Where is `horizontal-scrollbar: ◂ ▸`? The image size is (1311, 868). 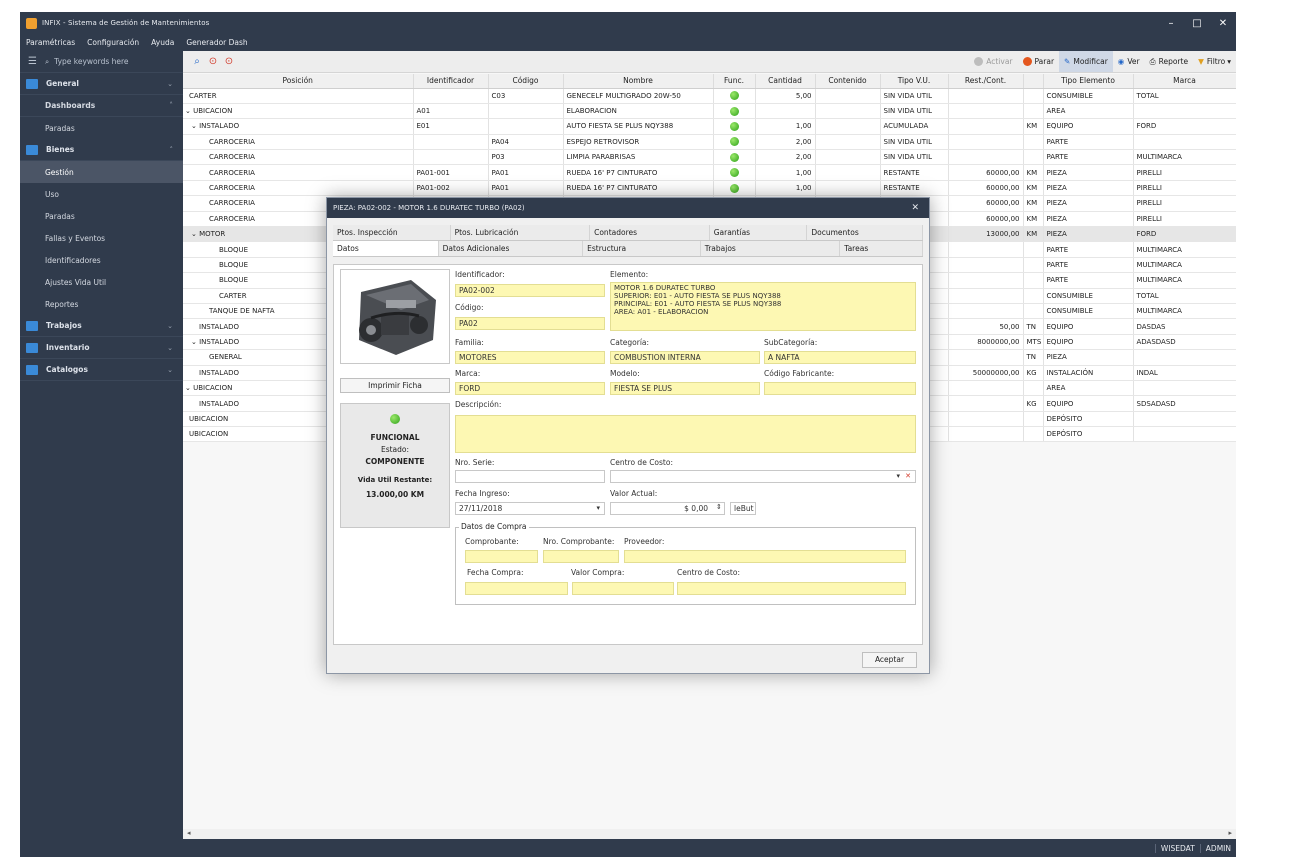
horizontal-scrollbar: ◂ ▸ is located at coordinates (709, 834).